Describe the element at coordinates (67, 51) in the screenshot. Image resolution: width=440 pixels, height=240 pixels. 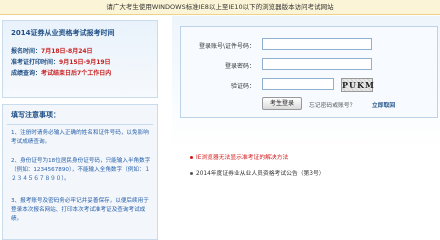
I see `schedule-value: 7月18日-8月24日` at that location.